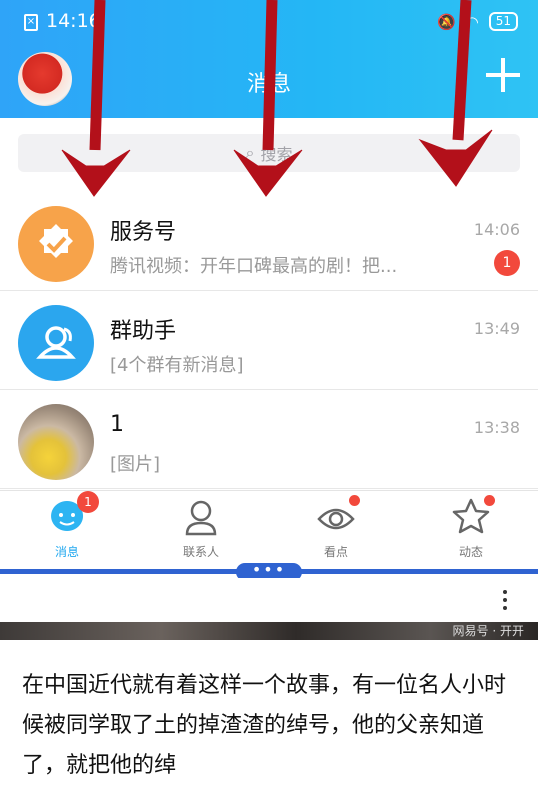  Describe the element at coordinates (200, 552) in the screenshot. I see `tab-label: 联系人` at that location.